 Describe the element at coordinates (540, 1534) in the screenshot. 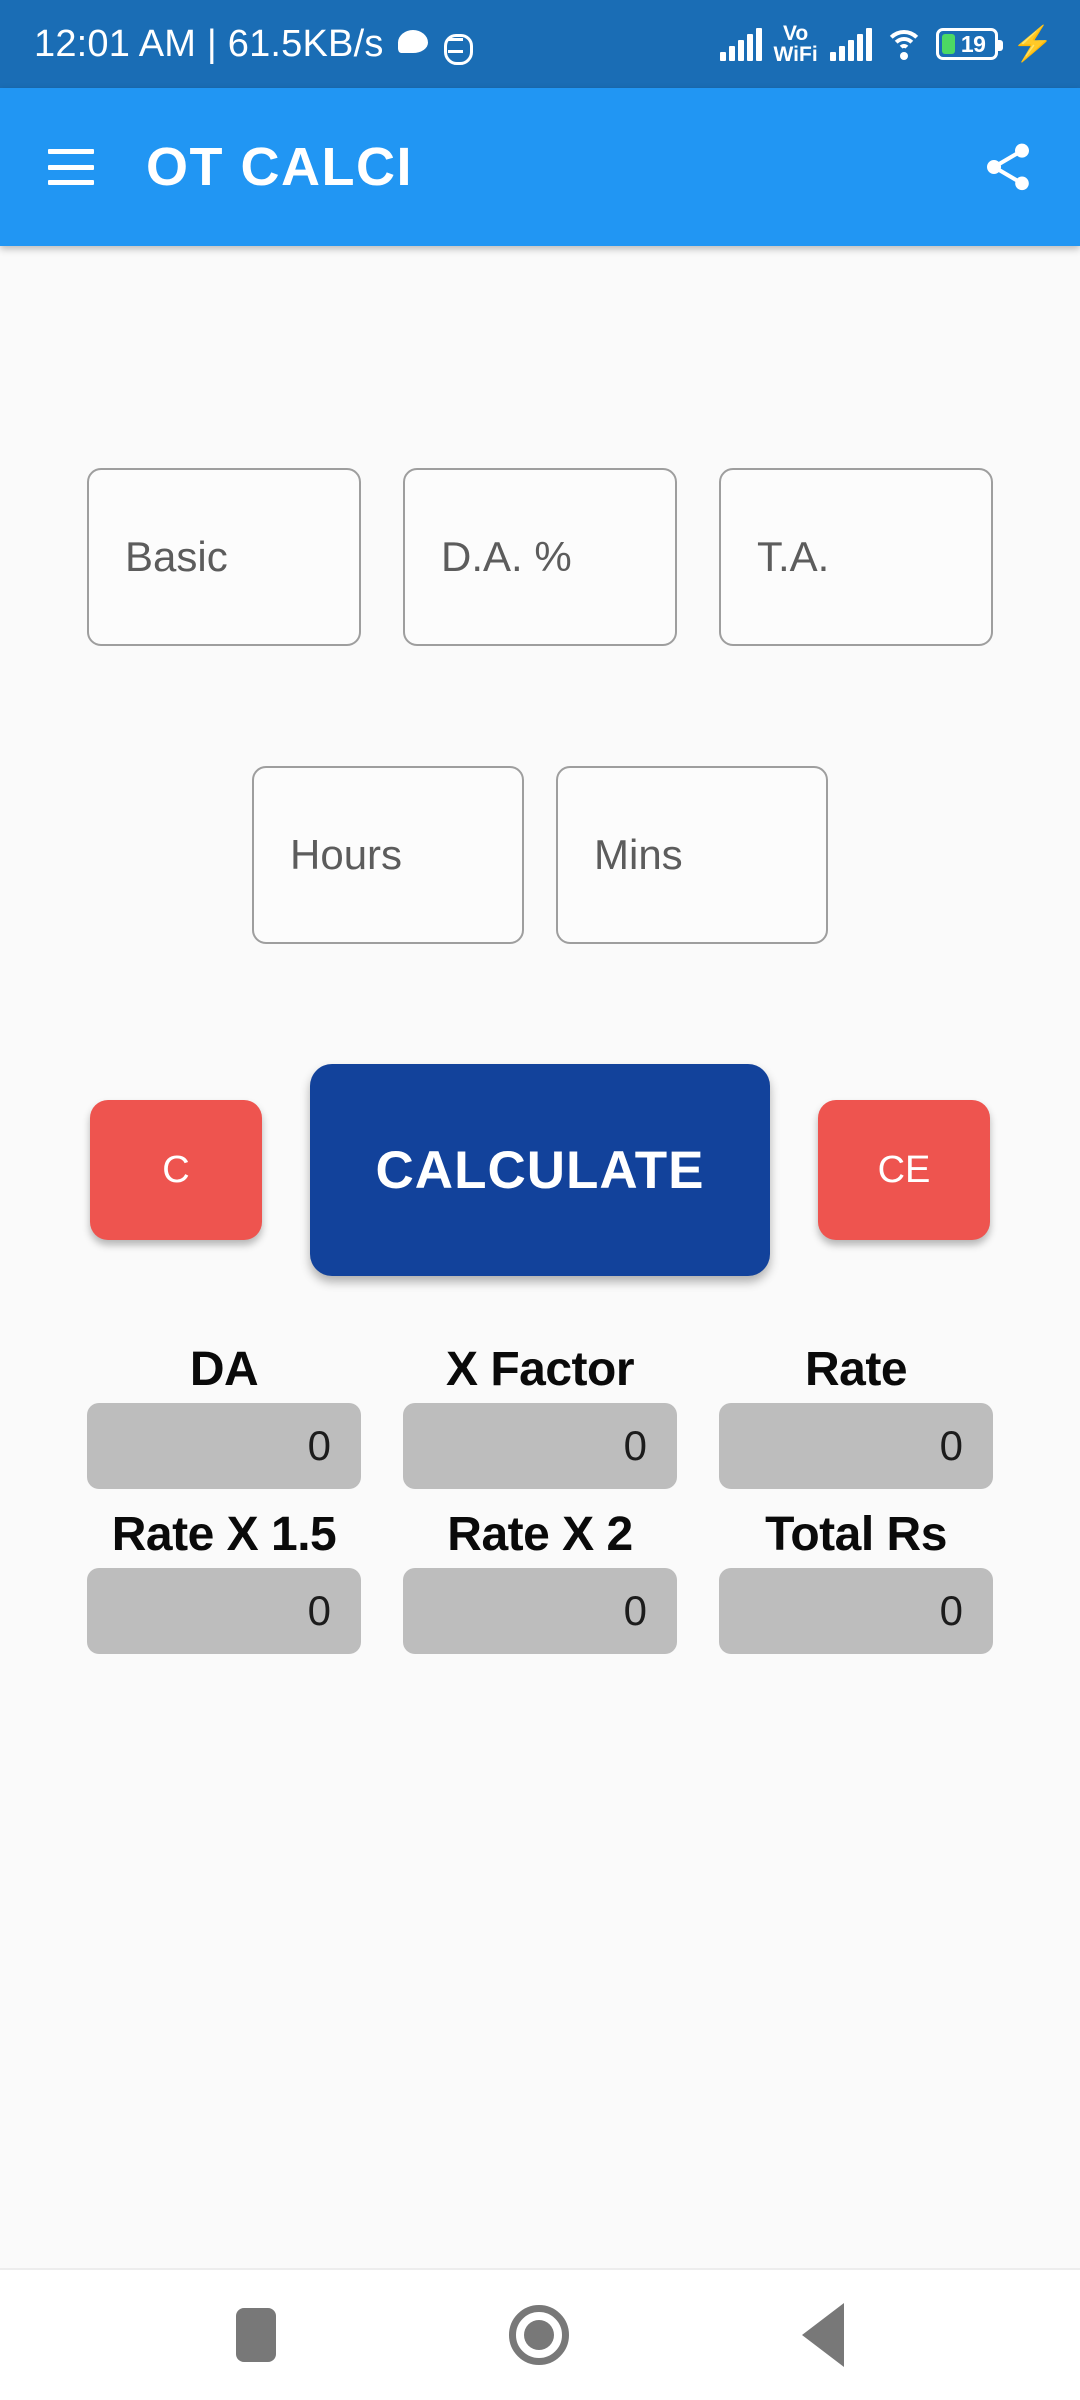

I see `result-label-rate-x-2: Rate X 2` at that location.